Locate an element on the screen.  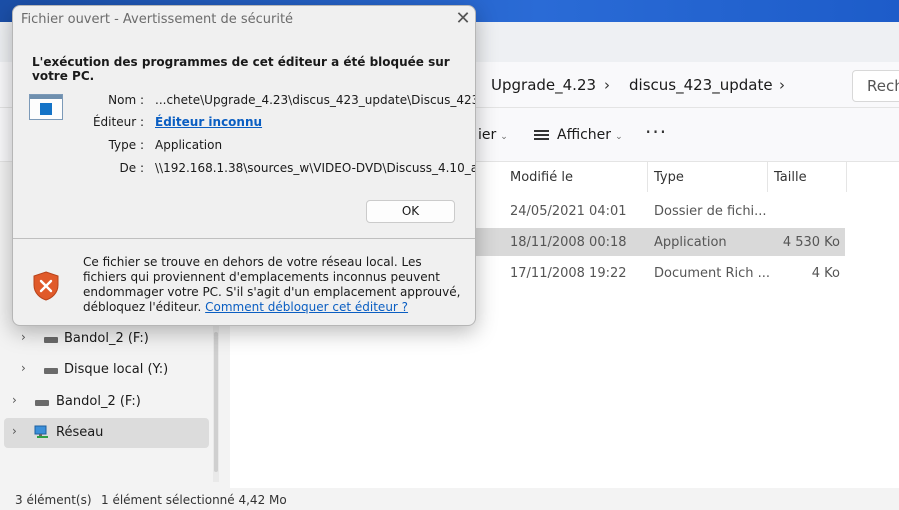
close-icon: ✕ is located at coordinates (463, 18).